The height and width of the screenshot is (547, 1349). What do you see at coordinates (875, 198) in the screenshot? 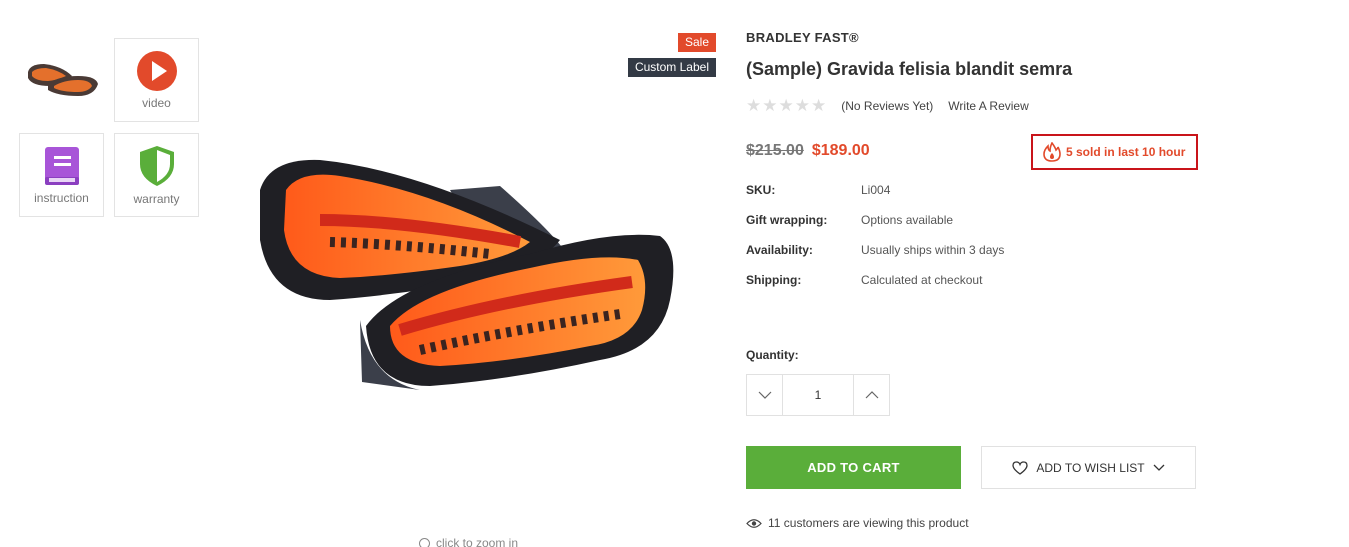
I see `spec-row-sku: SKU: Li004` at bounding box center [875, 198].